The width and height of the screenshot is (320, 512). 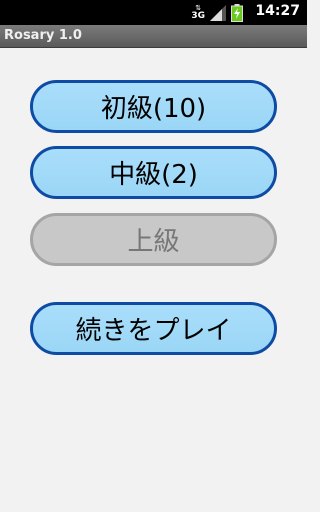 I want to click on signal-icon, so click(x=218, y=12).